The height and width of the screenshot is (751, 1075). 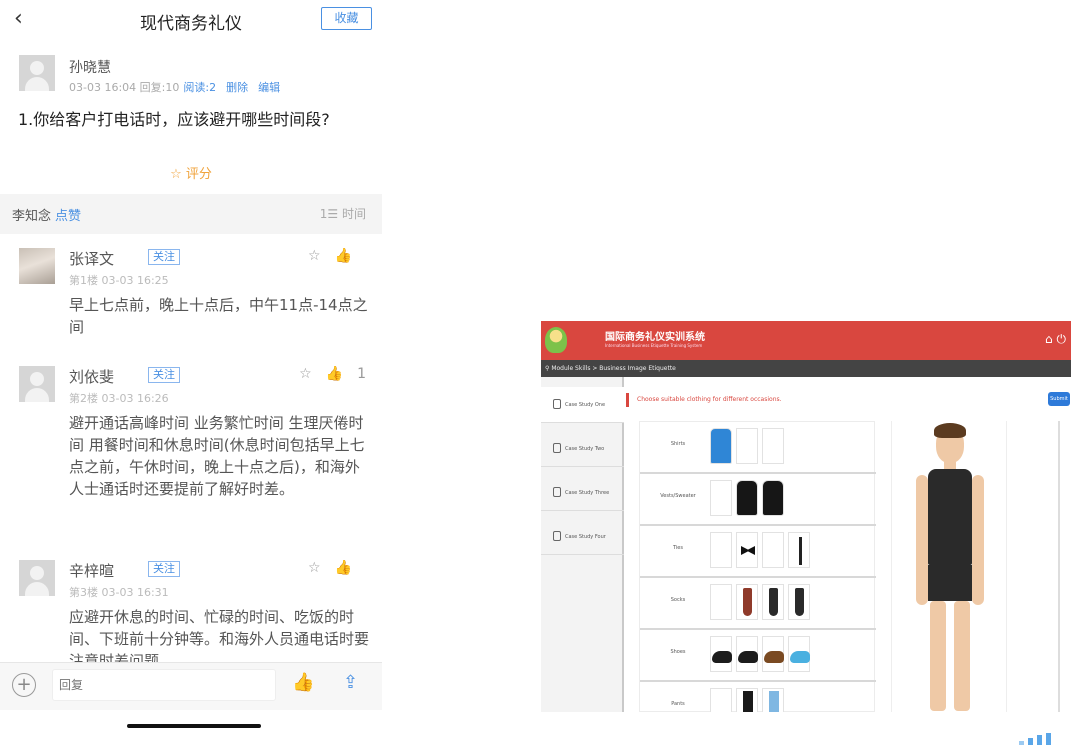 I want to click on submit-button: Submit, so click(x=1059, y=399).